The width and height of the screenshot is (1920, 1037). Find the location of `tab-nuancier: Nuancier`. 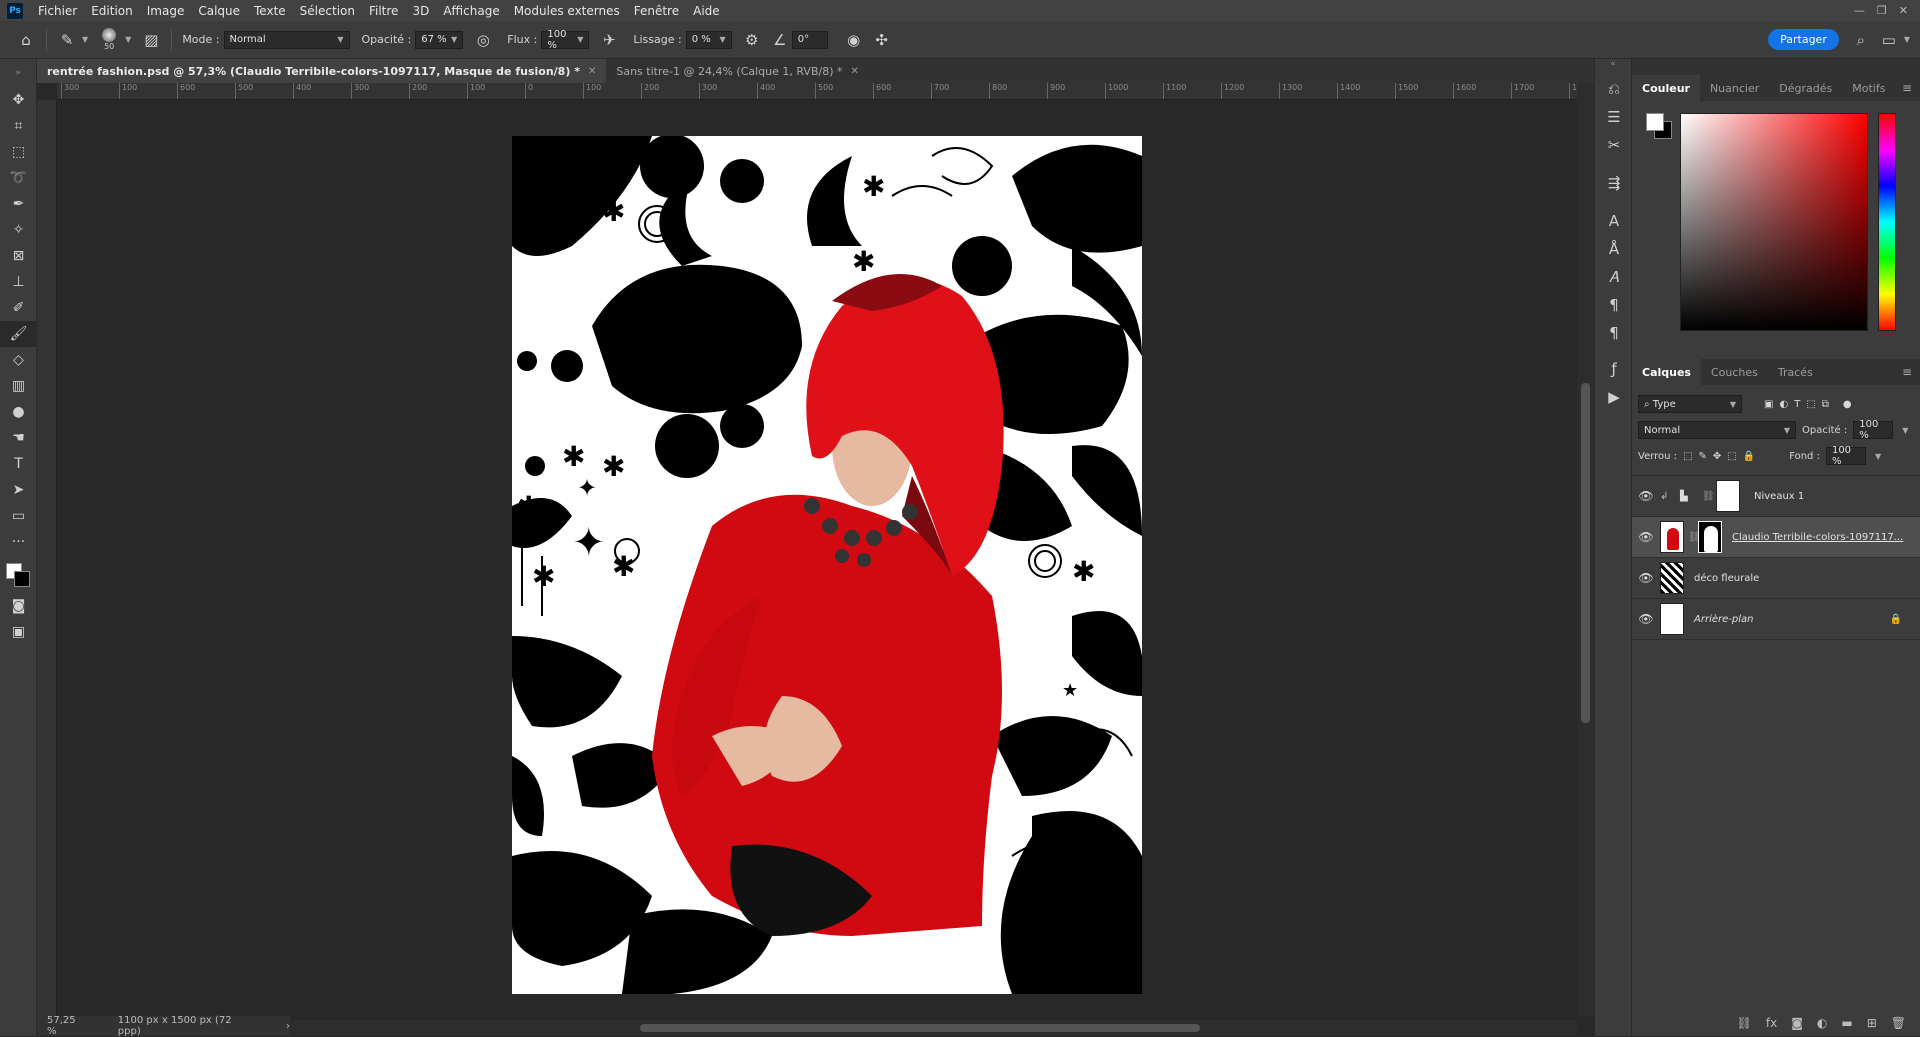

tab-nuancier: Nuancier is located at coordinates (1734, 88).